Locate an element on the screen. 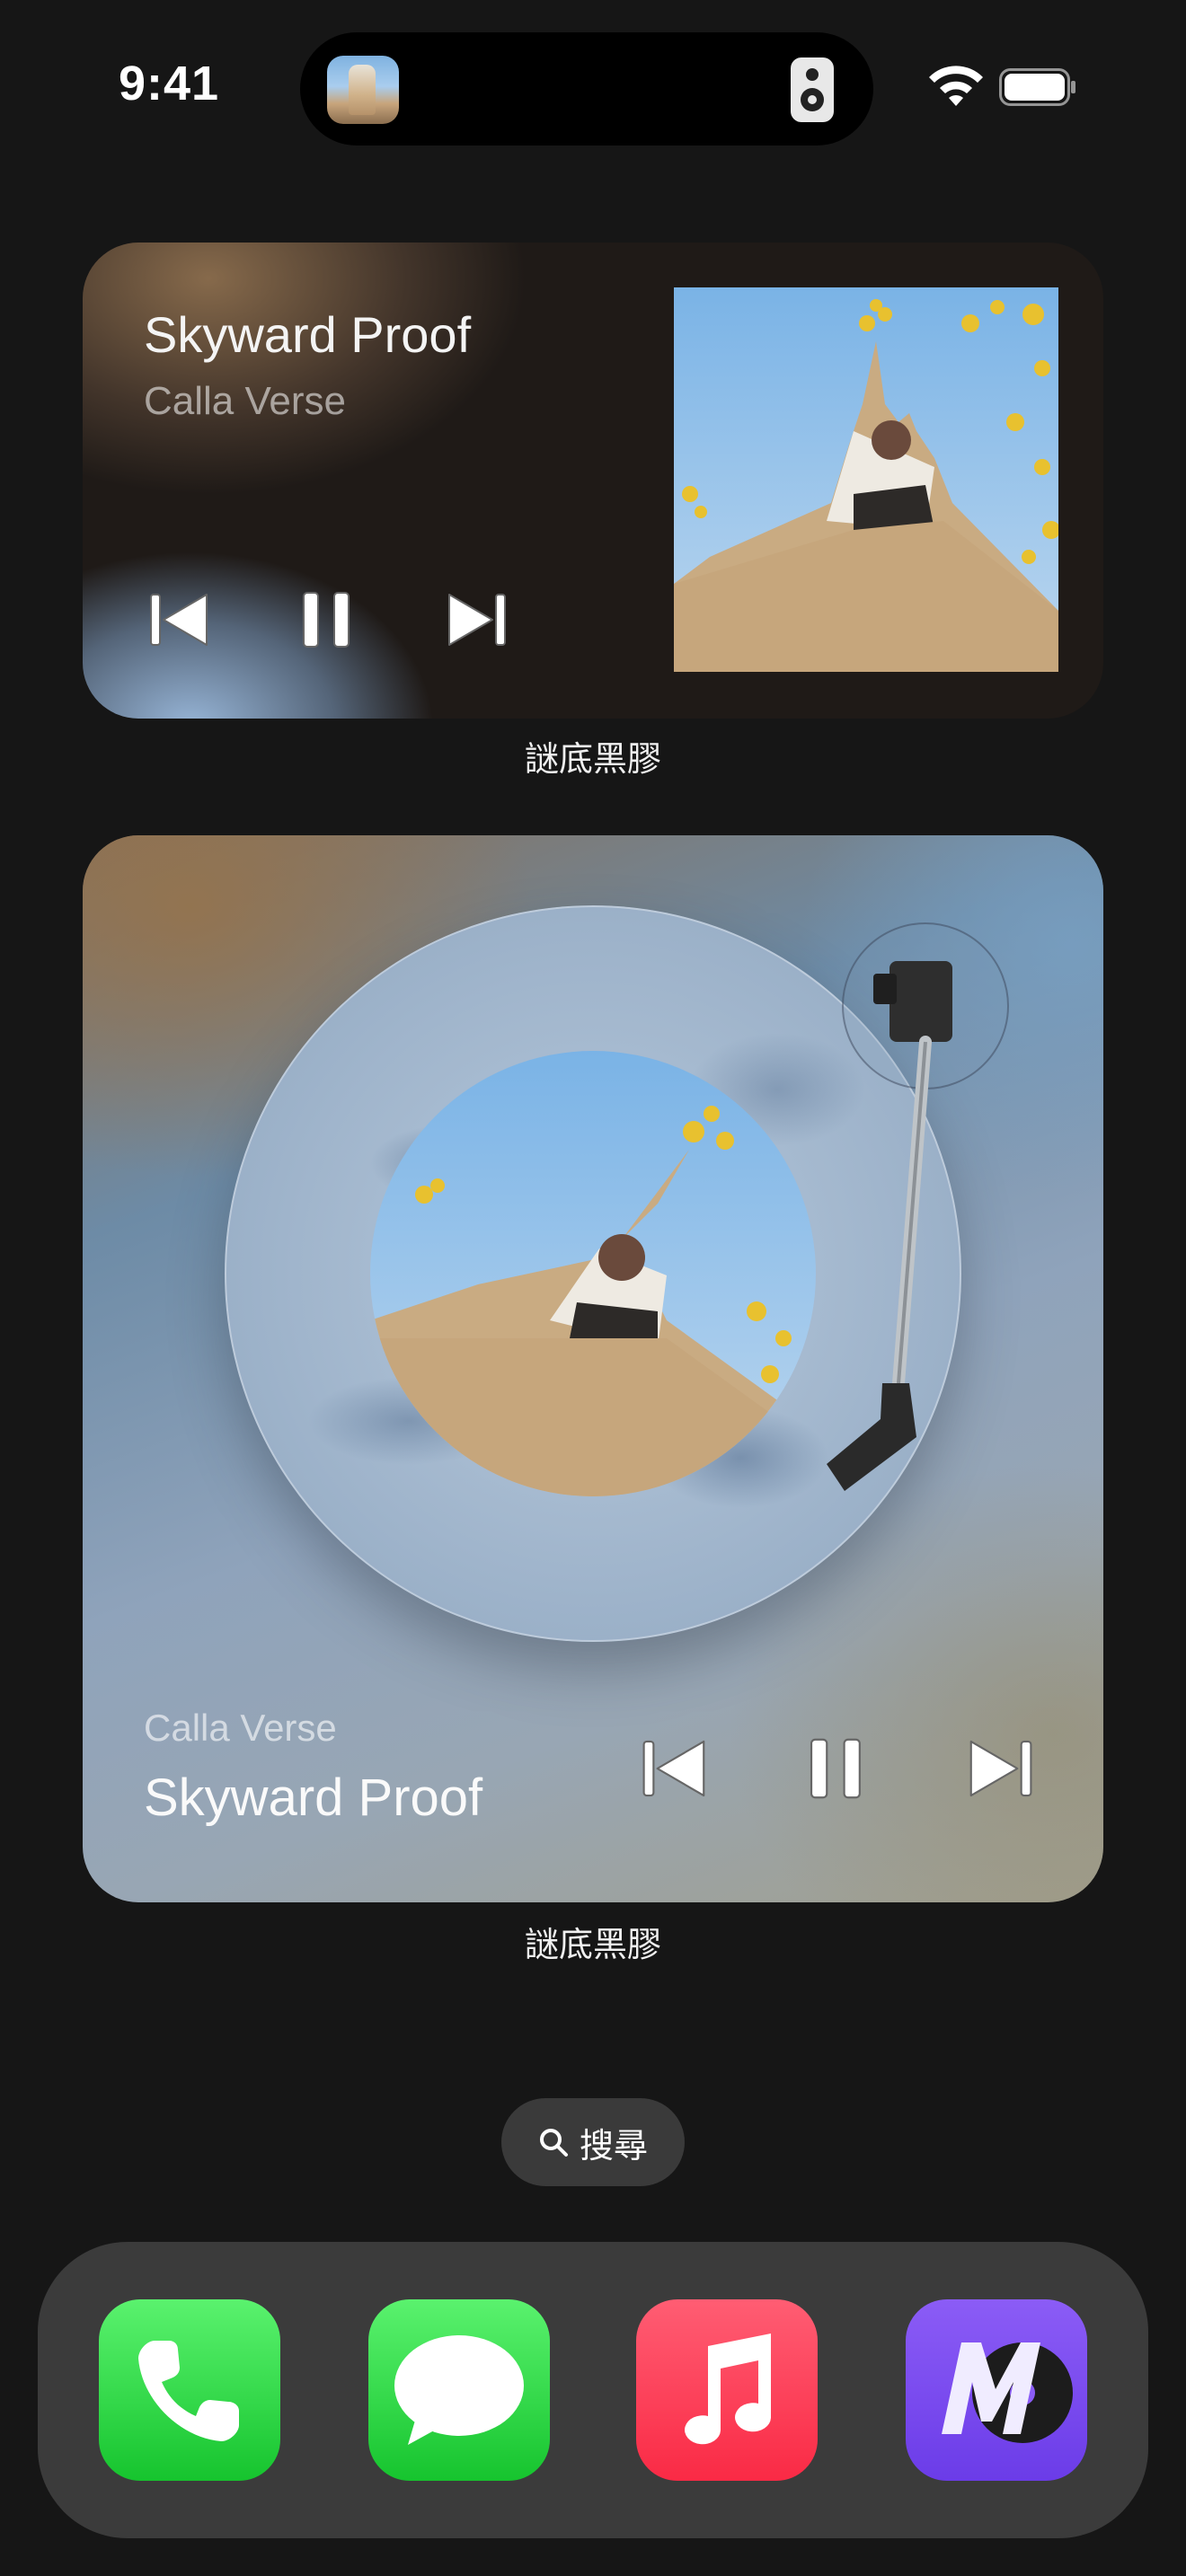  search-icon is located at coordinates (553, 2143).